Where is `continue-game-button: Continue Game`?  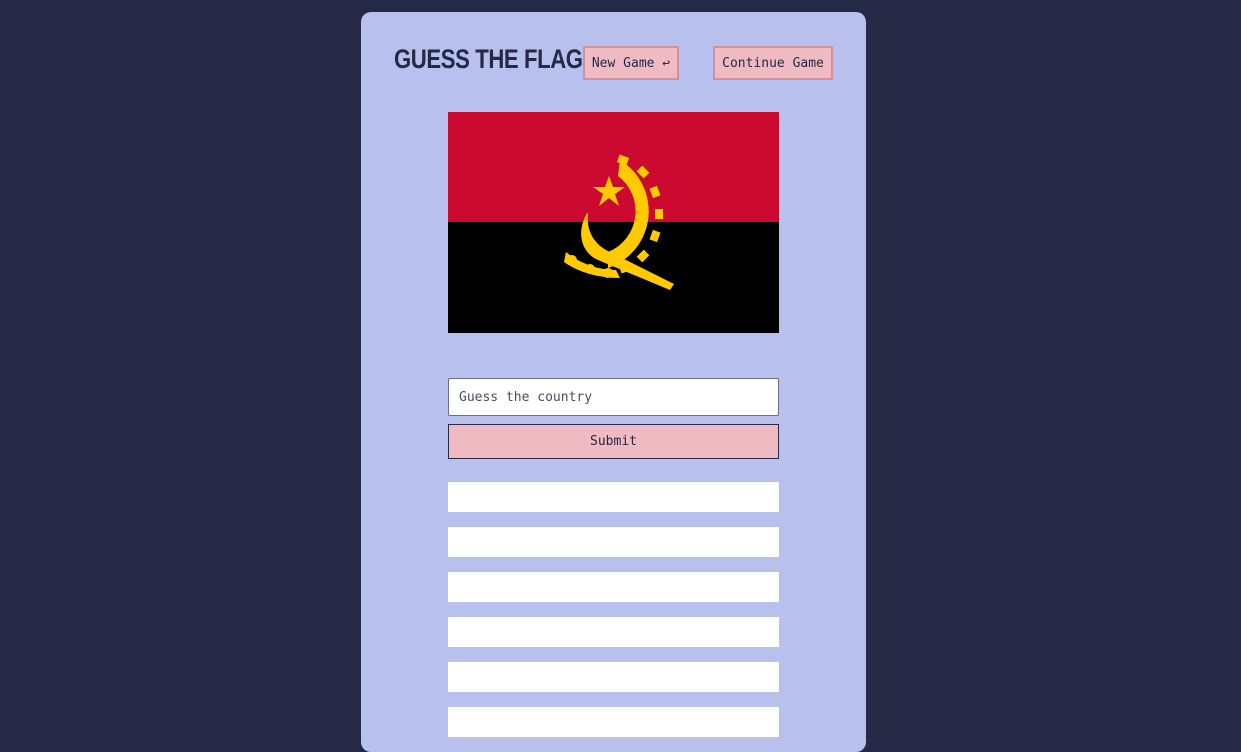
continue-game-button: Continue Game is located at coordinates (773, 63).